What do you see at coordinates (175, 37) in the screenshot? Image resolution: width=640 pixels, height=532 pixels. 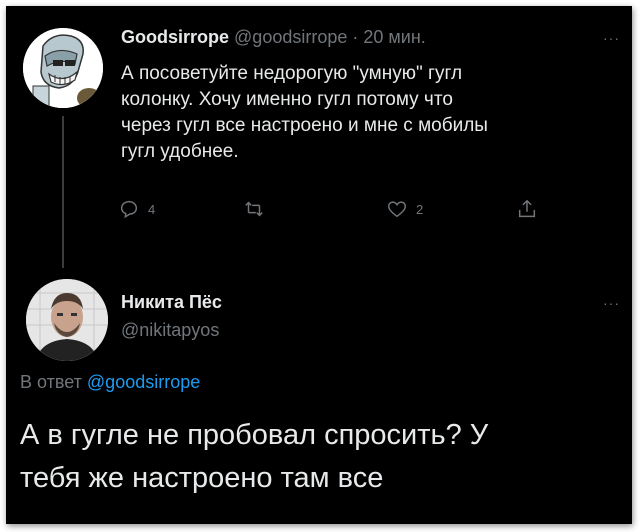 I see `author-name: Goodsirrope` at bounding box center [175, 37].